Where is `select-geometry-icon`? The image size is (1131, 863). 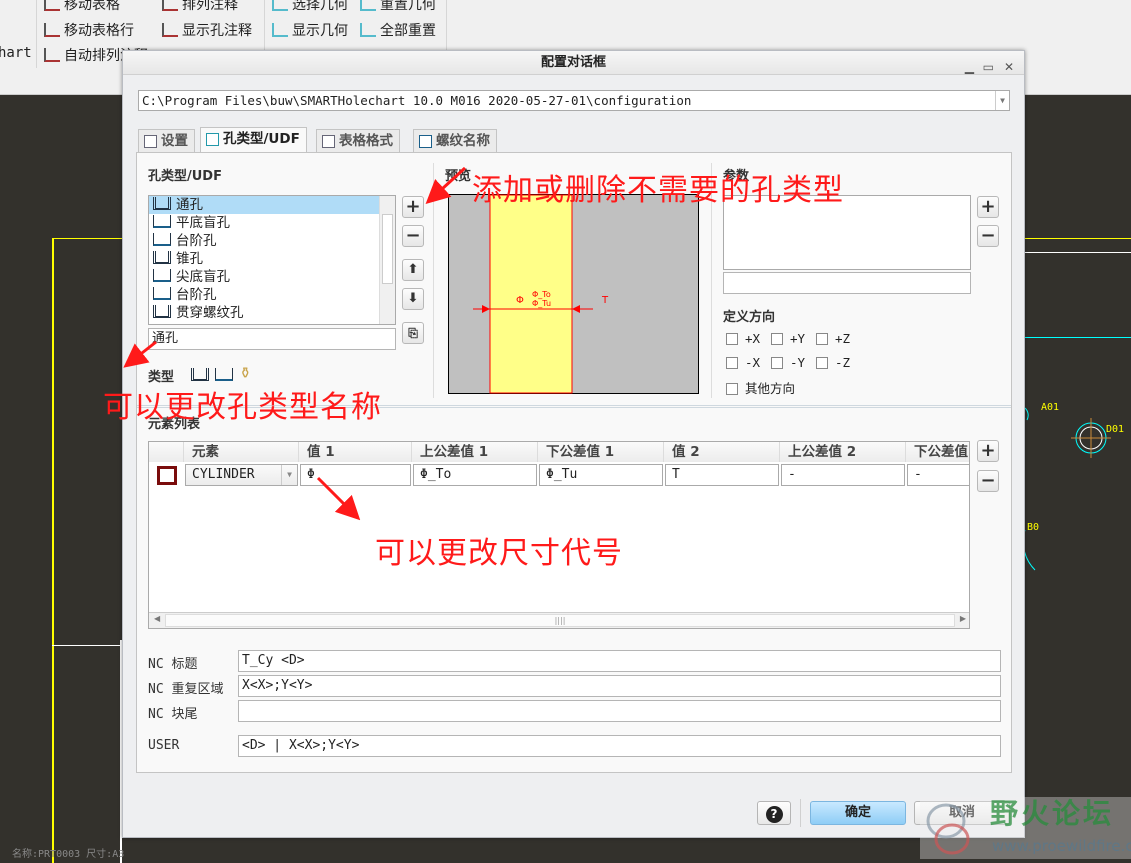 select-geometry-icon is located at coordinates (280, 5).